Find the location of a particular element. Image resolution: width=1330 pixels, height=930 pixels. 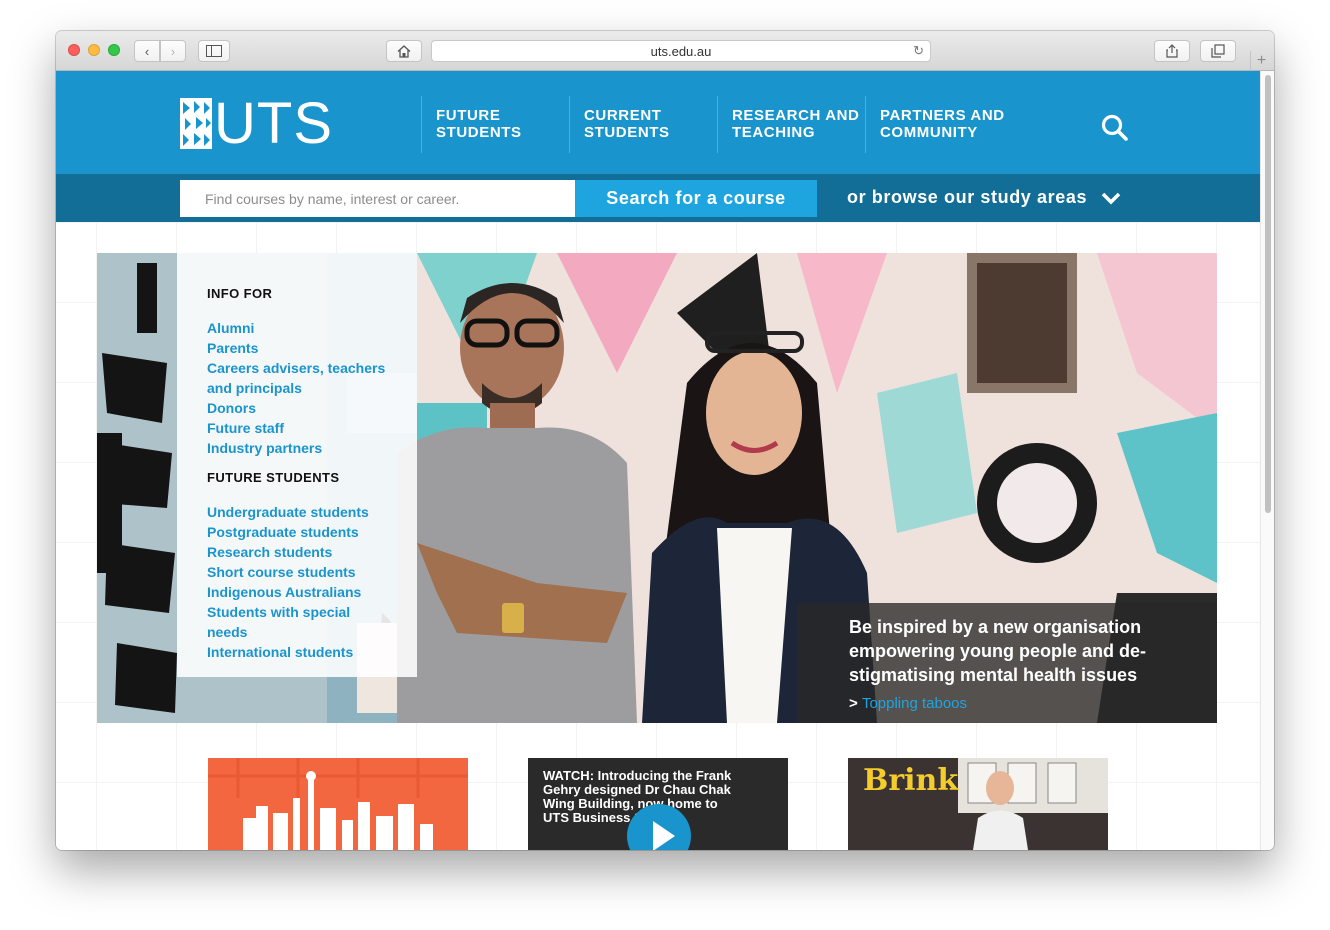

link-international: International students is located at coordinates (312, 652).